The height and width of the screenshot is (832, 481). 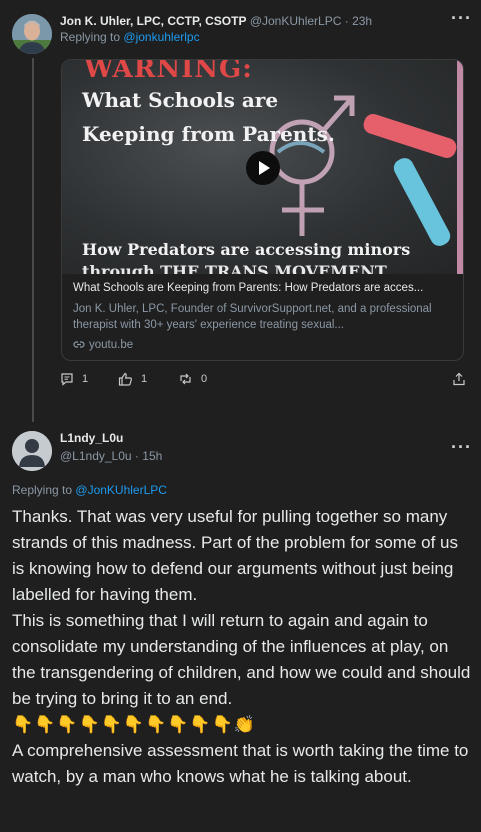 What do you see at coordinates (74, 379) in the screenshot?
I see `reply-action: 1` at bounding box center [74, 379].